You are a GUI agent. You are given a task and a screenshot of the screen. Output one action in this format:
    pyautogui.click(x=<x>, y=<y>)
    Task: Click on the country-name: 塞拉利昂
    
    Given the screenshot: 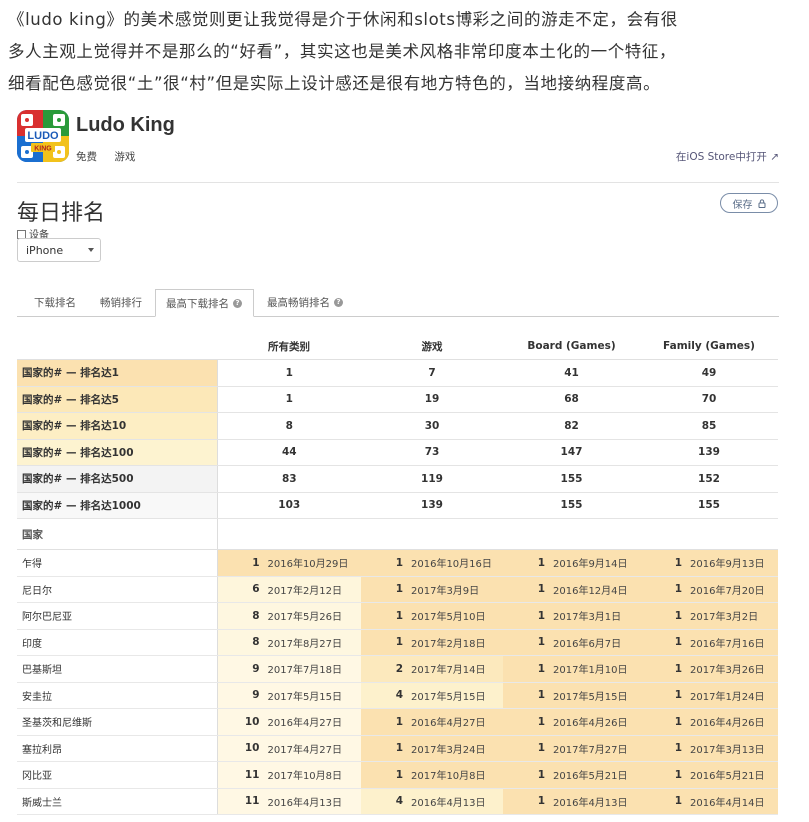 What is the action you would take?
    pyautogui.click(x=117, y=748)
    